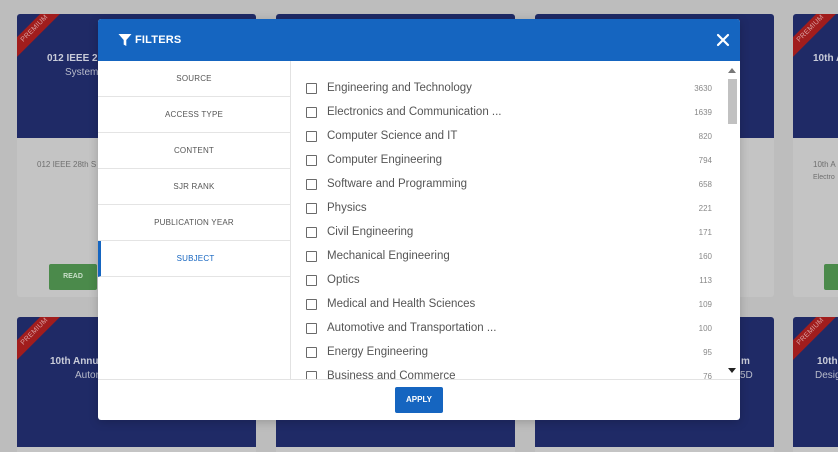  Describe the element at coordinates (745, 361) in the screenshot. I see `card-thumbnail-title: m` at that location.